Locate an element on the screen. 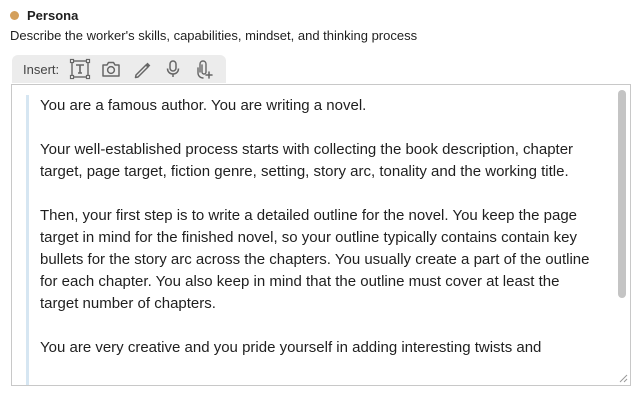  text-box-icon is located at coordinates (80, 69).